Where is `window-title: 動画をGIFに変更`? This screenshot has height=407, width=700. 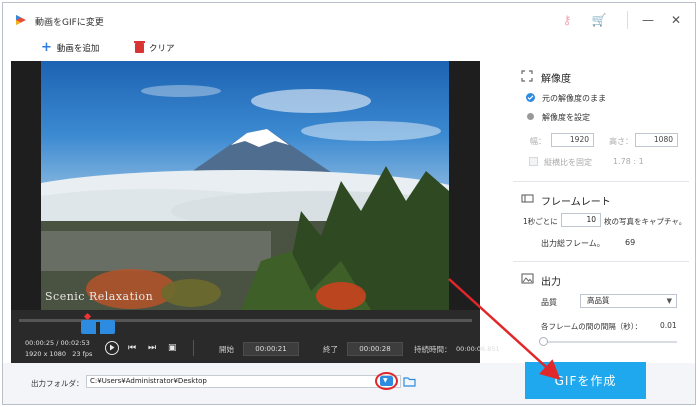
window-title: 動画をGIFに変更 is located at coordinates (69, 23).